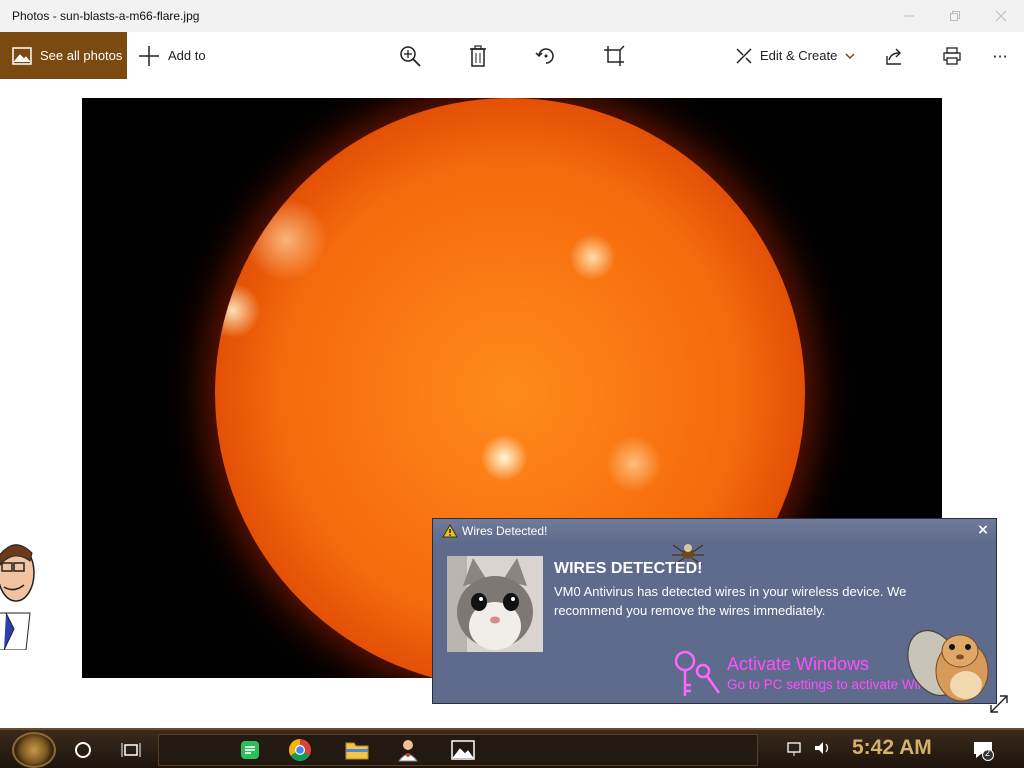 Image resolution: width=1024 pixels, height=768 pixels. I want to click on hamster-icon, so click(948, 665).